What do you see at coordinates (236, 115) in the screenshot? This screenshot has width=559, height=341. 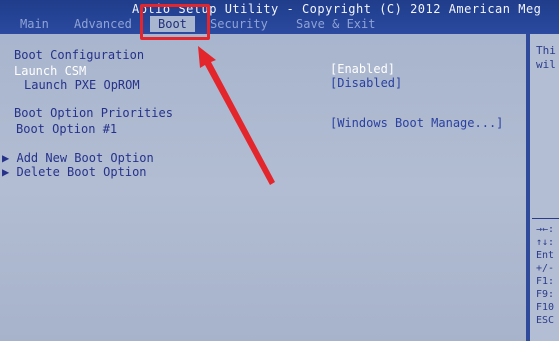 I see `annotation-arrow-icon` at bounding box center [236, 115].